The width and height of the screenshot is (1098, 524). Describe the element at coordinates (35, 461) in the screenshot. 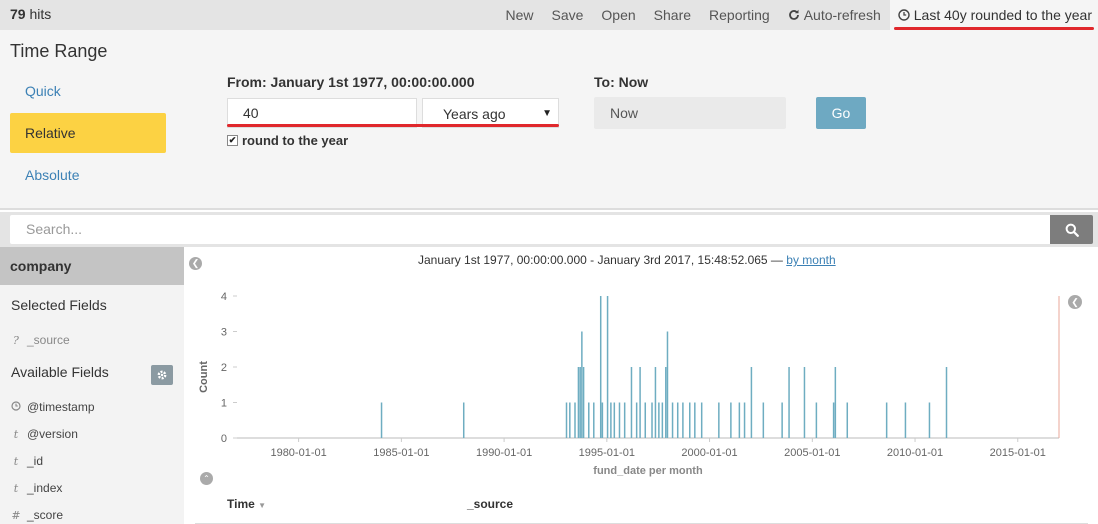

I see `field-name: _id` at that location.